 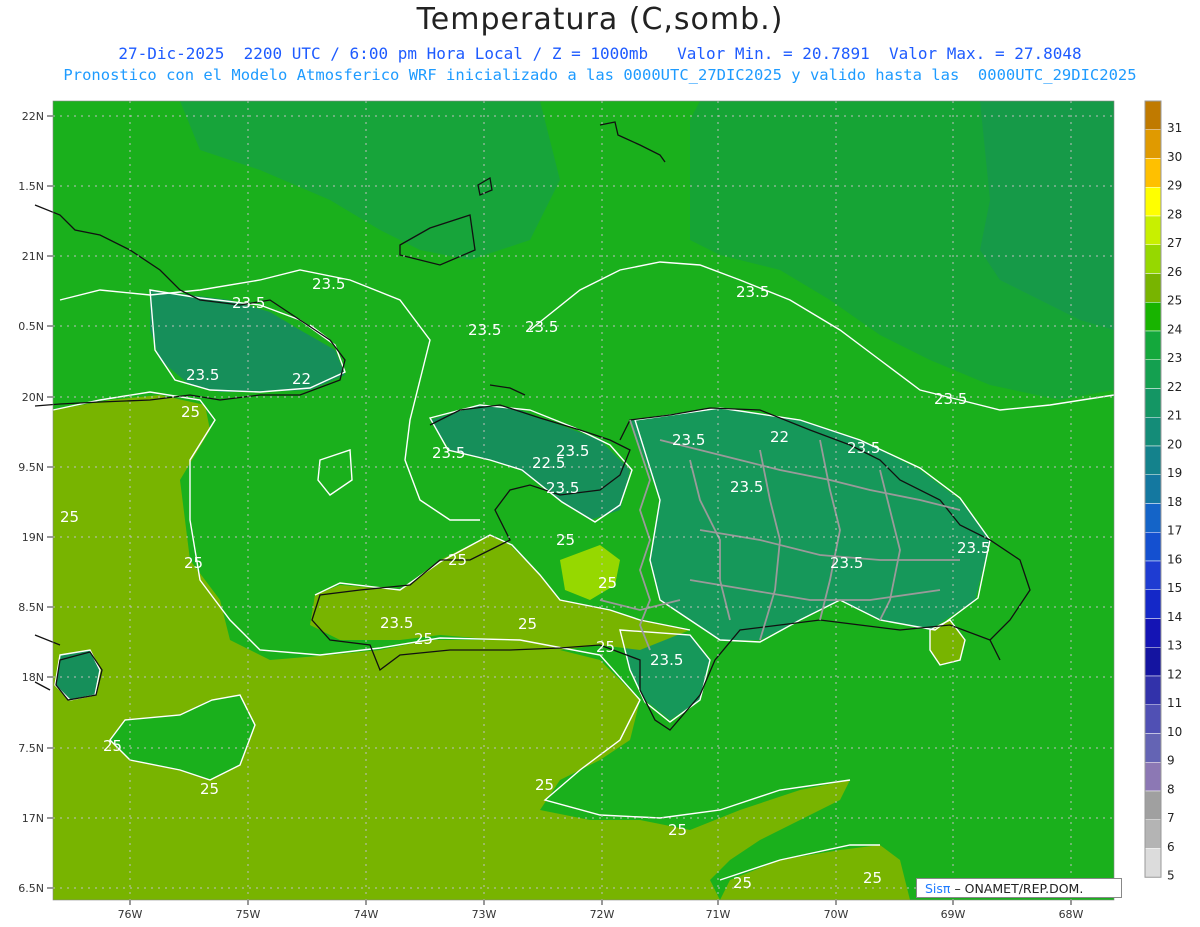 I want to click on lat-label: 9.5N, so click(x=31, y=467).